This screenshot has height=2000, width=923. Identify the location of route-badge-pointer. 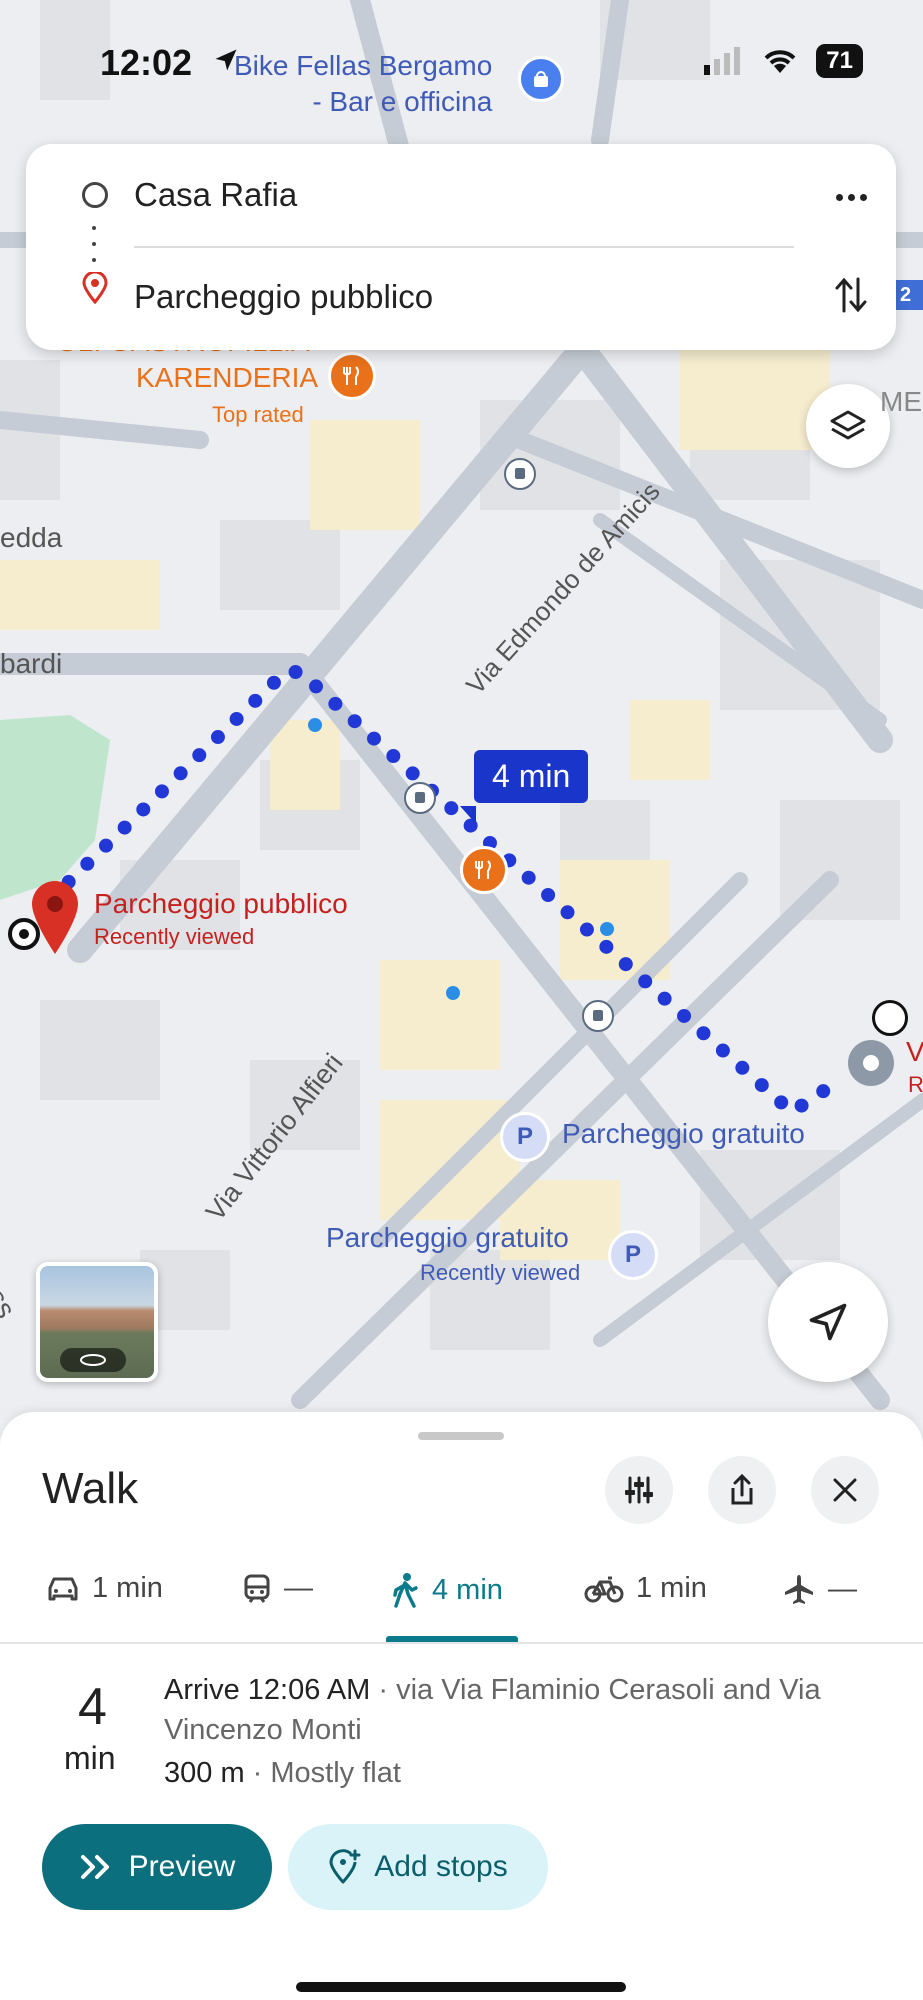
(468, 815).